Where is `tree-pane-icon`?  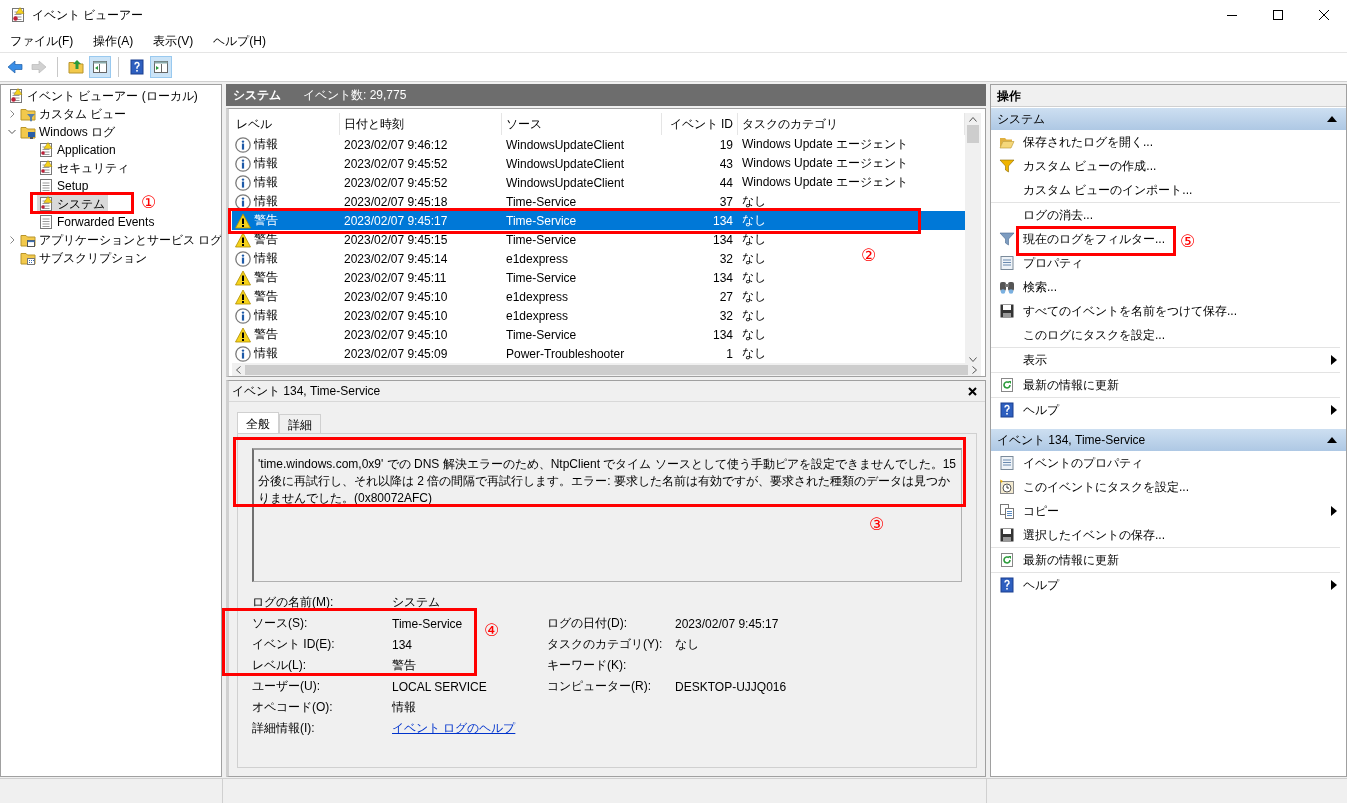
tree-pane-icon is located at coordinates (100, 67).